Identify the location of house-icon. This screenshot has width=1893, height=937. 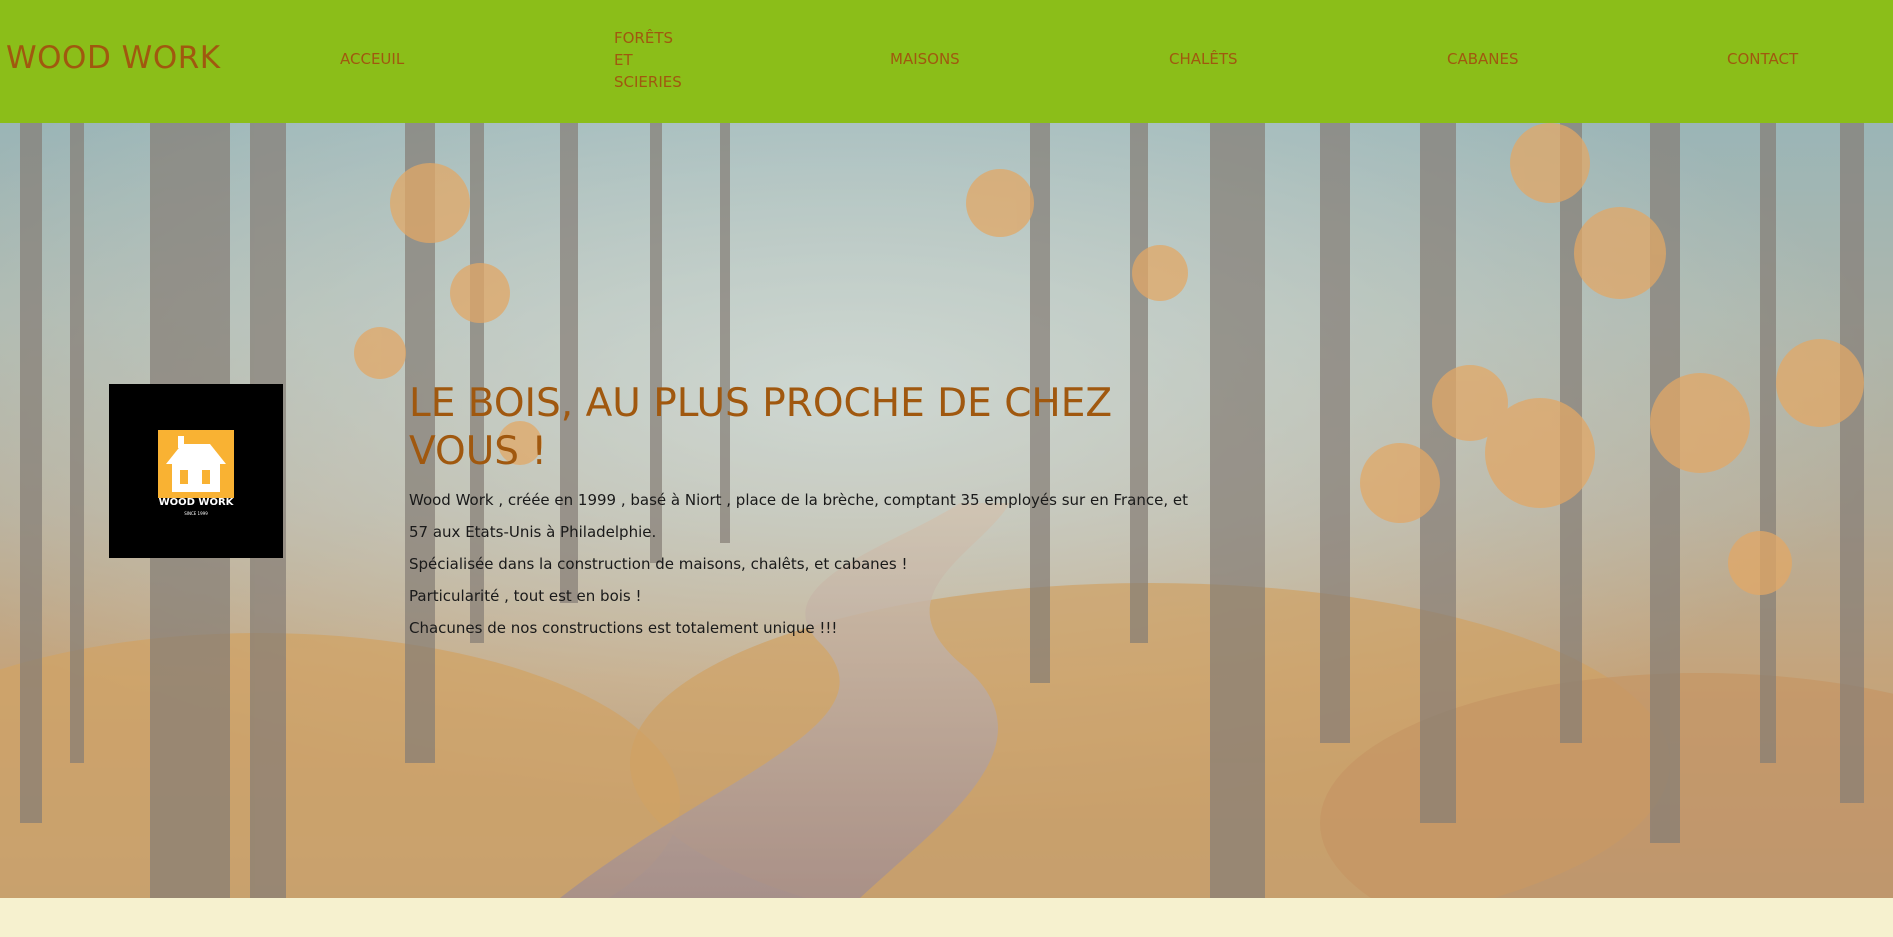
(196, 464).